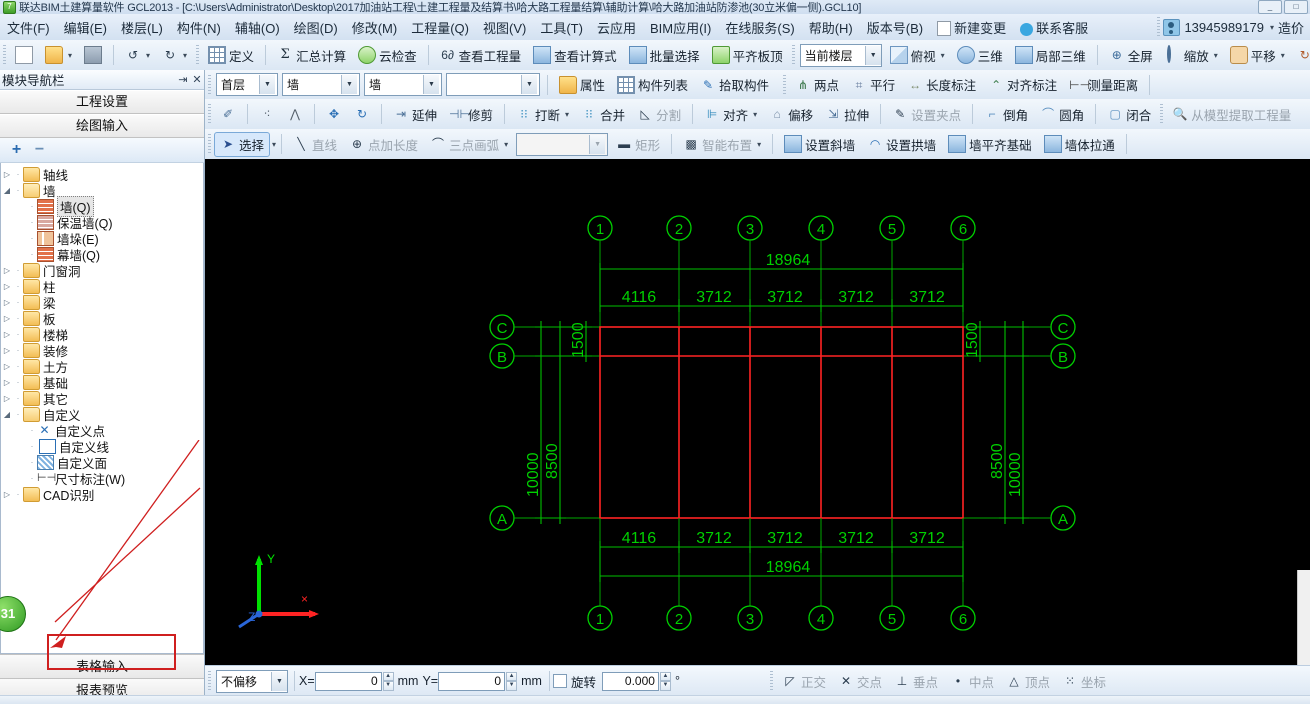 This screenshot has width=1310, height=704. I want to click on y-spinner: ▲ ▼, so click(512, 681).